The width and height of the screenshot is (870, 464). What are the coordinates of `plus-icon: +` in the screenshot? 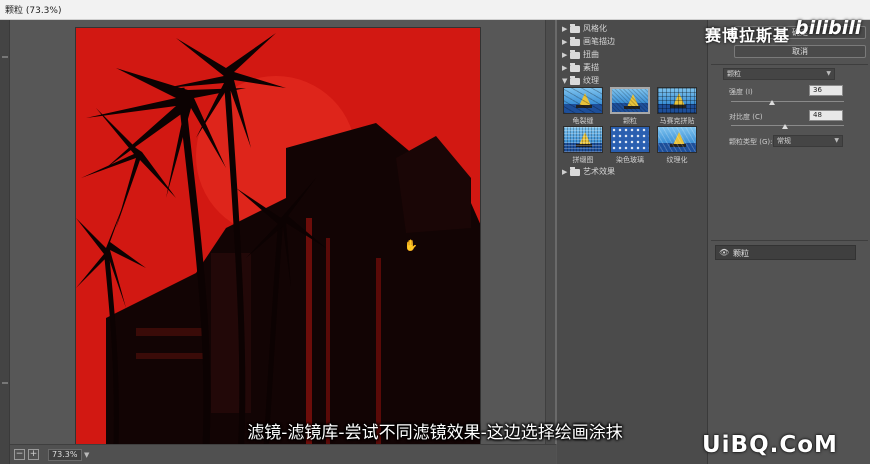 It's located at (33, 454).